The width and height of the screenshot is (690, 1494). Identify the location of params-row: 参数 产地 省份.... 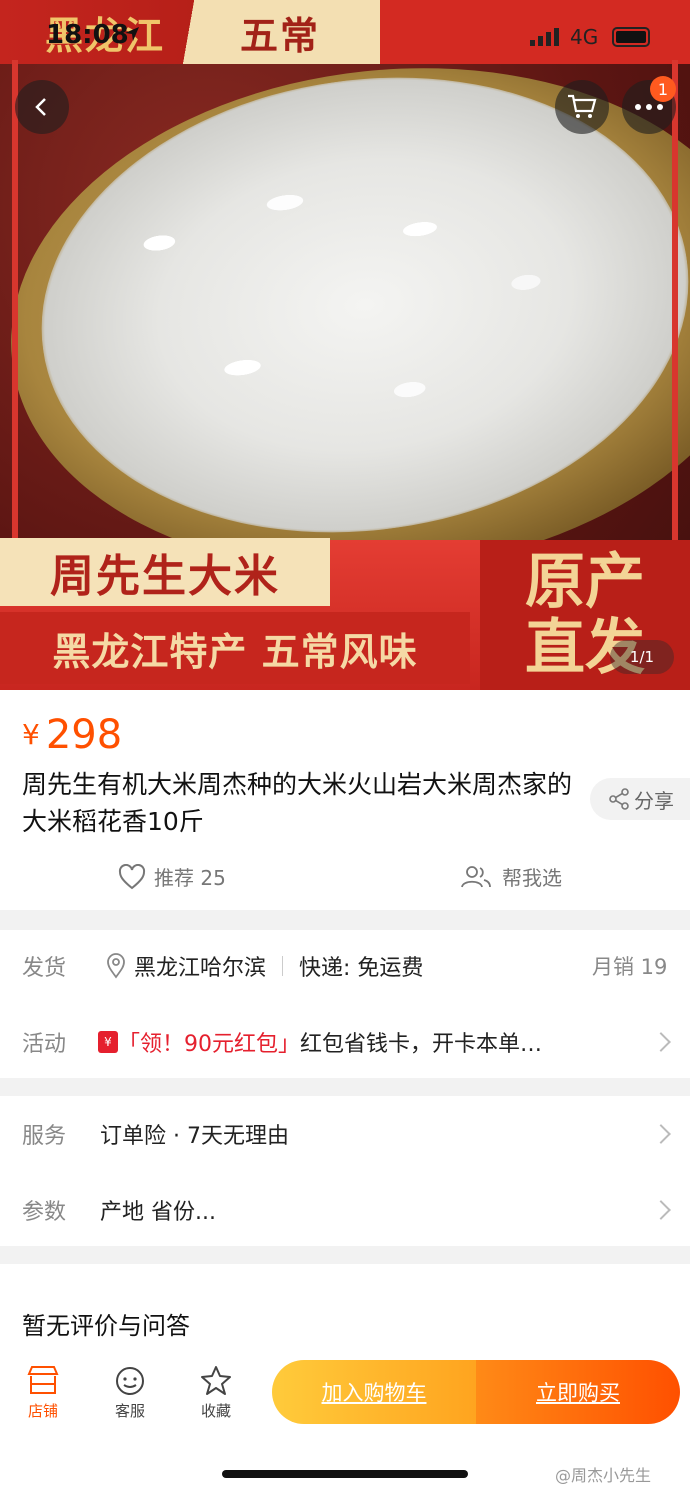
(345, 1210).